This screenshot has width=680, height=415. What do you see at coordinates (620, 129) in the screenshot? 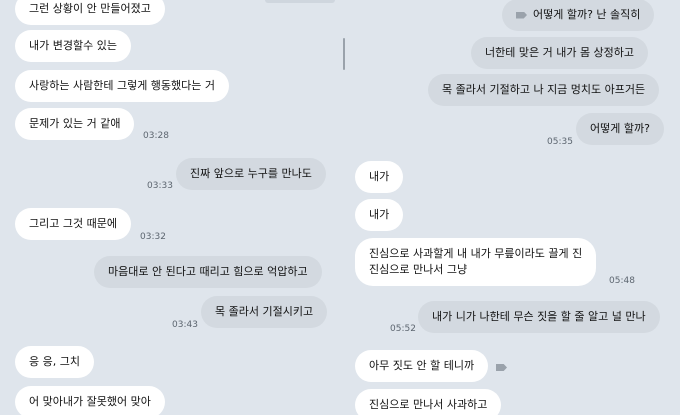
I see `outgoing-message: 어떻게 할까?` at bounding box center [620, 129].